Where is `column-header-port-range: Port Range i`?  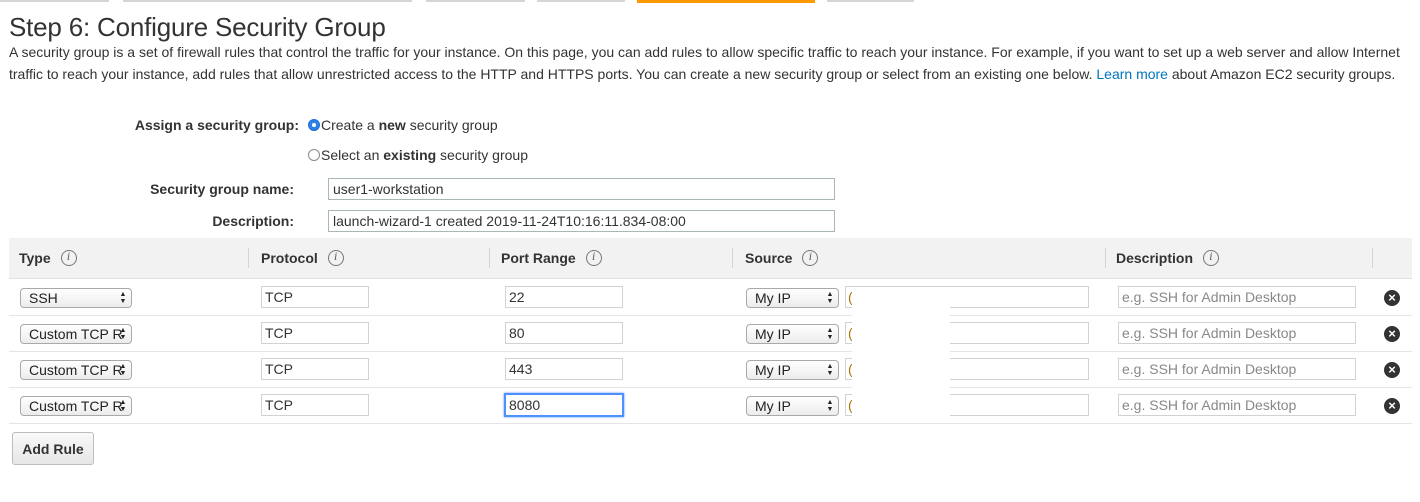 column-header-port-range: Port Range i is located at coordinates (551, 258).